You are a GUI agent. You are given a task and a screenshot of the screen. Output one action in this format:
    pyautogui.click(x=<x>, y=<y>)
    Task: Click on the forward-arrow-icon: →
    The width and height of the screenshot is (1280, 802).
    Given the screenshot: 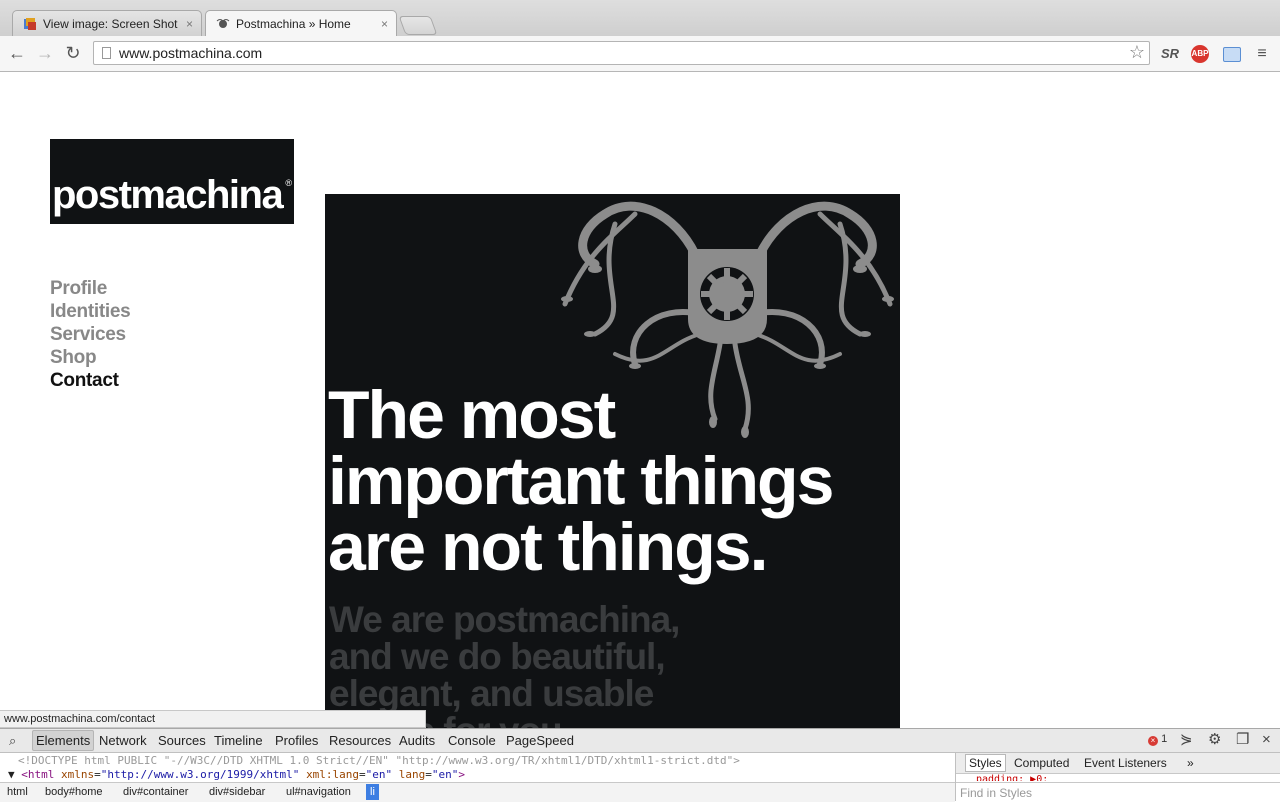 What is the action you would take?
    pyautogui.click(x=45, y=53)
    